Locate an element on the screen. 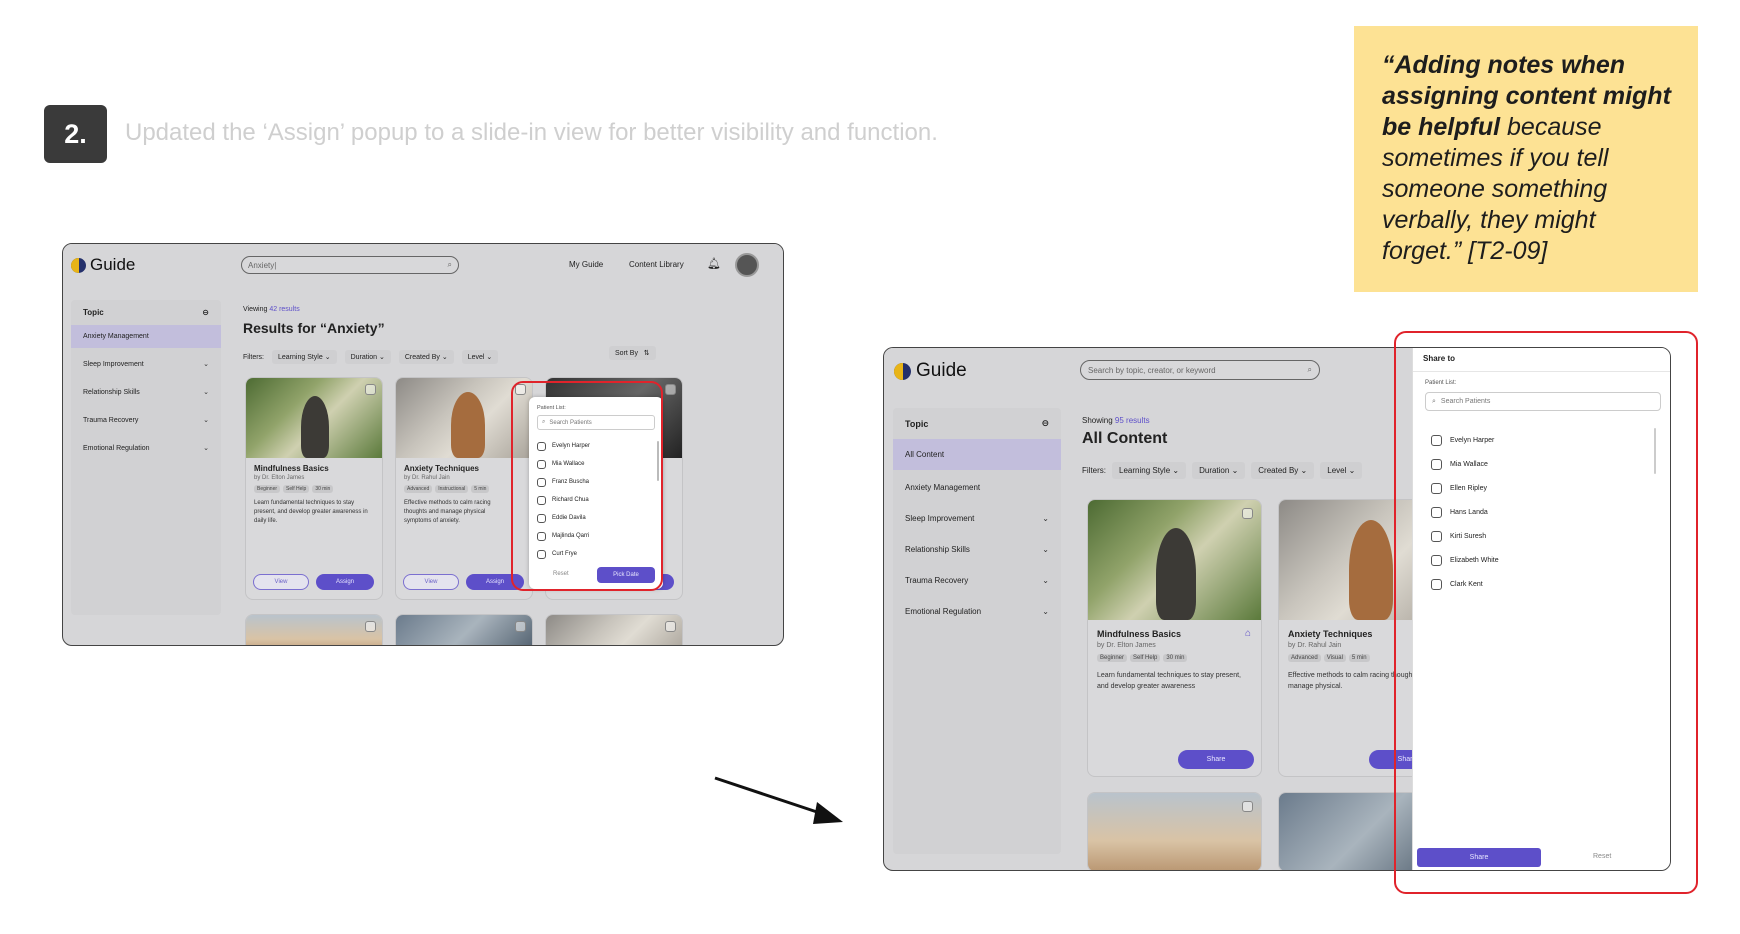  sidebar-item-anxiety: Anxiety Management is located at coordinates (977, 487).